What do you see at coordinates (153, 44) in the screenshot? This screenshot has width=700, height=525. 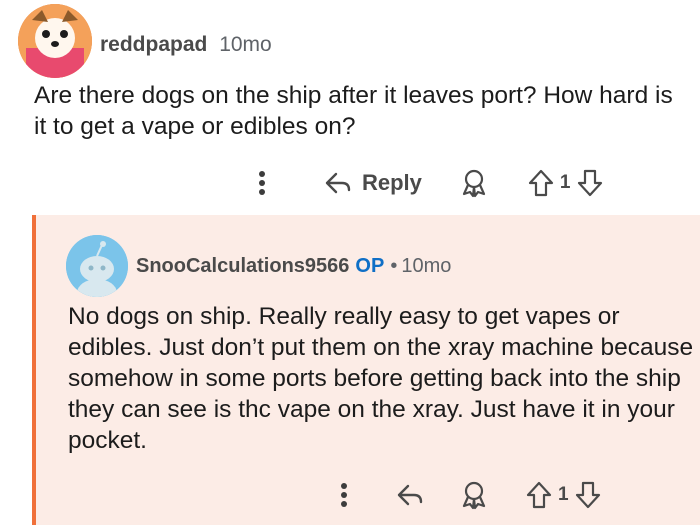 I see `username: reddpapad` at bounding box center [153, 44].